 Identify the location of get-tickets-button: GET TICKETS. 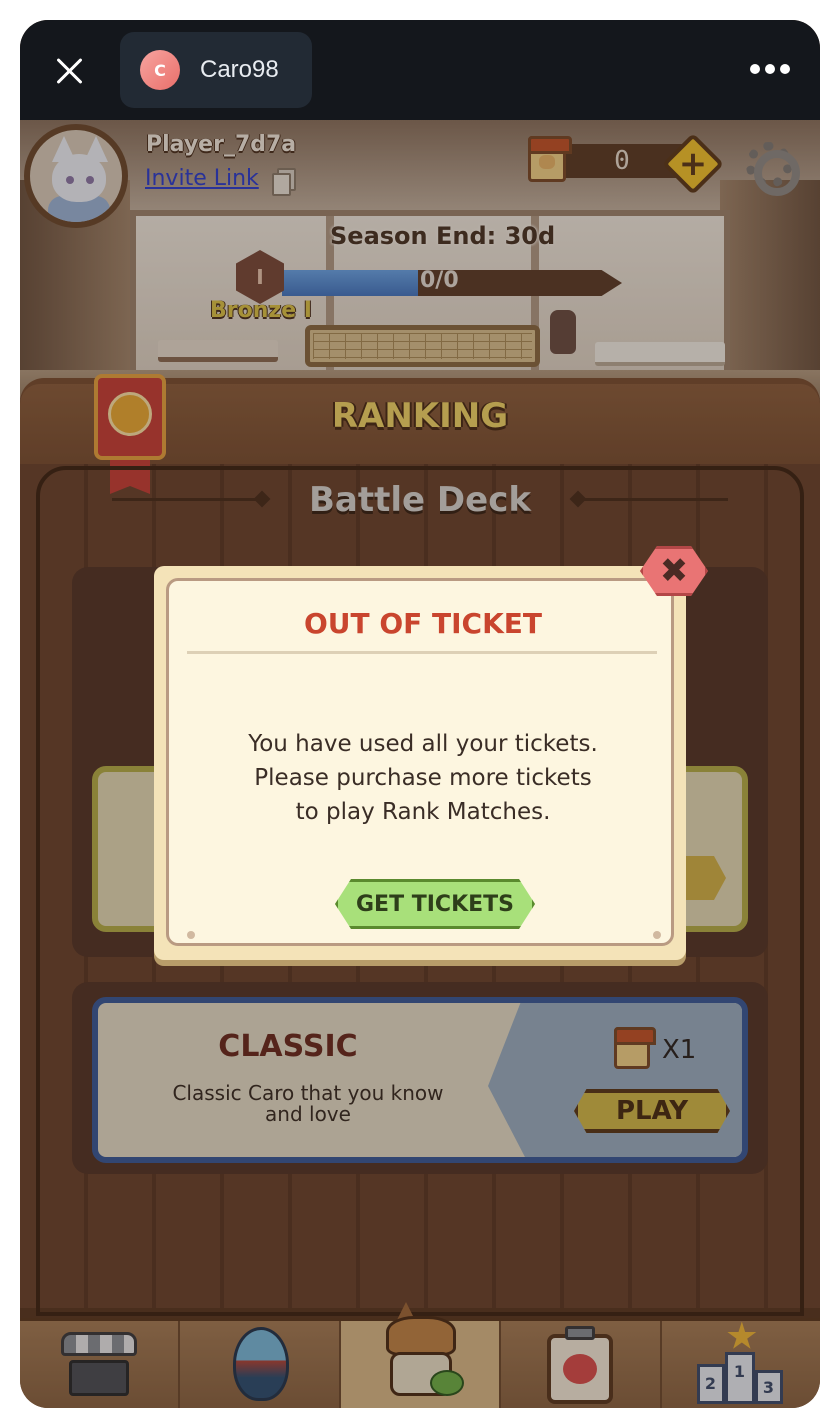
(435, 904).